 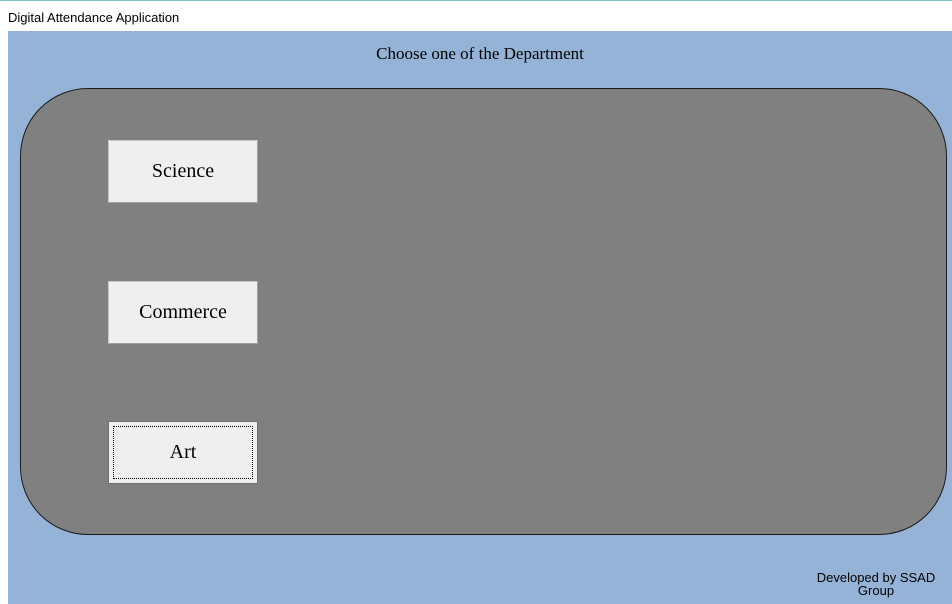 I want to click on title-bar: Digital Attendance Application, so click(x=476, y=15).